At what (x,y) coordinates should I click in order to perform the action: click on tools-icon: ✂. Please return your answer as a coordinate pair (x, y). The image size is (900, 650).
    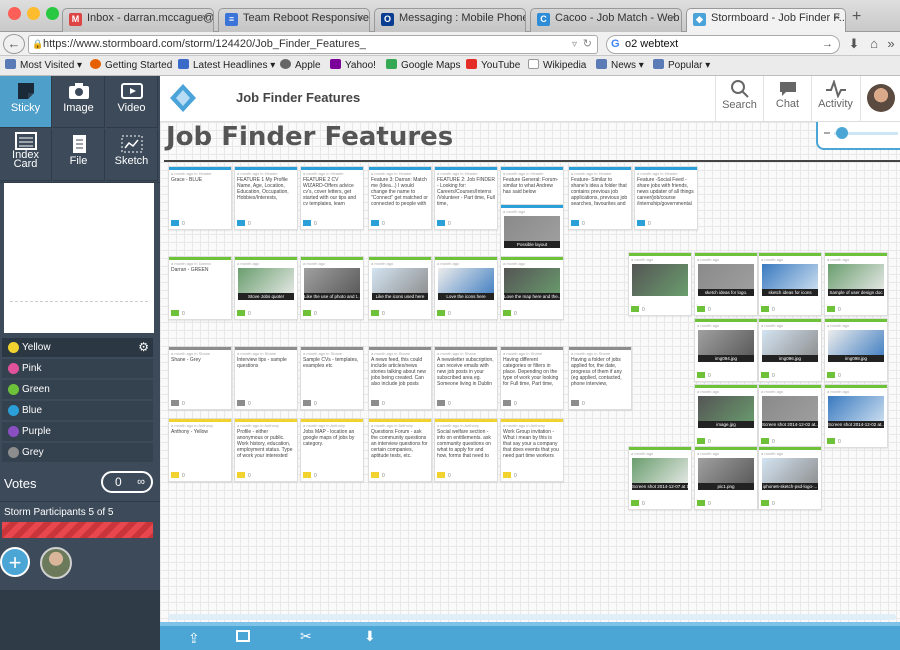
    Looking at the image, I should click on (306, 636).